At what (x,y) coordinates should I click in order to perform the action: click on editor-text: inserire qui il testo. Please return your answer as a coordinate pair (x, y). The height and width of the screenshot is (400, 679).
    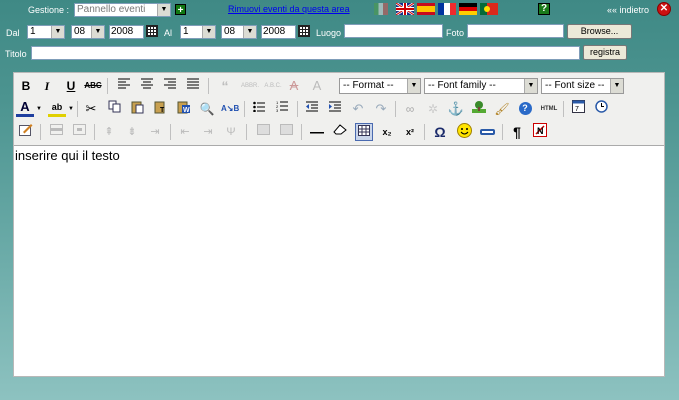
    Looking at the image, I should click on (67, 155).